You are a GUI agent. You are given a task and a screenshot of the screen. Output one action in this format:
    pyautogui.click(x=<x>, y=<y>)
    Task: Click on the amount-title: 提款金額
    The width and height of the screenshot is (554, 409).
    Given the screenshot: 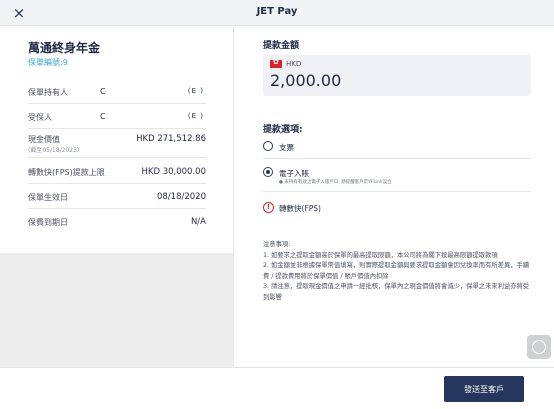 What is the action you would take?
    pyautogui.click(x=281, y=46)
    